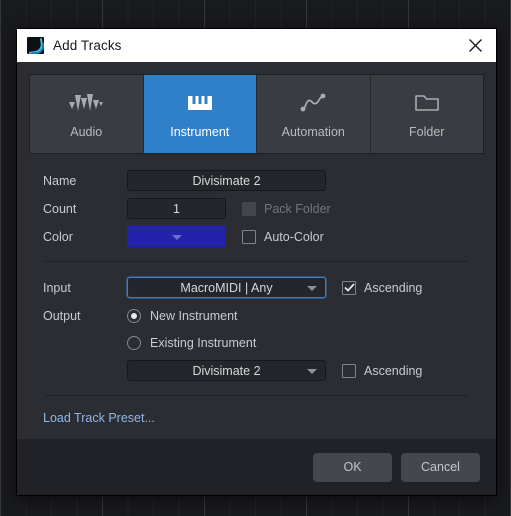 This screenshot has height=516, width=511. I want to click on radio-new-instrument: New Instrument, so click(182, 315).